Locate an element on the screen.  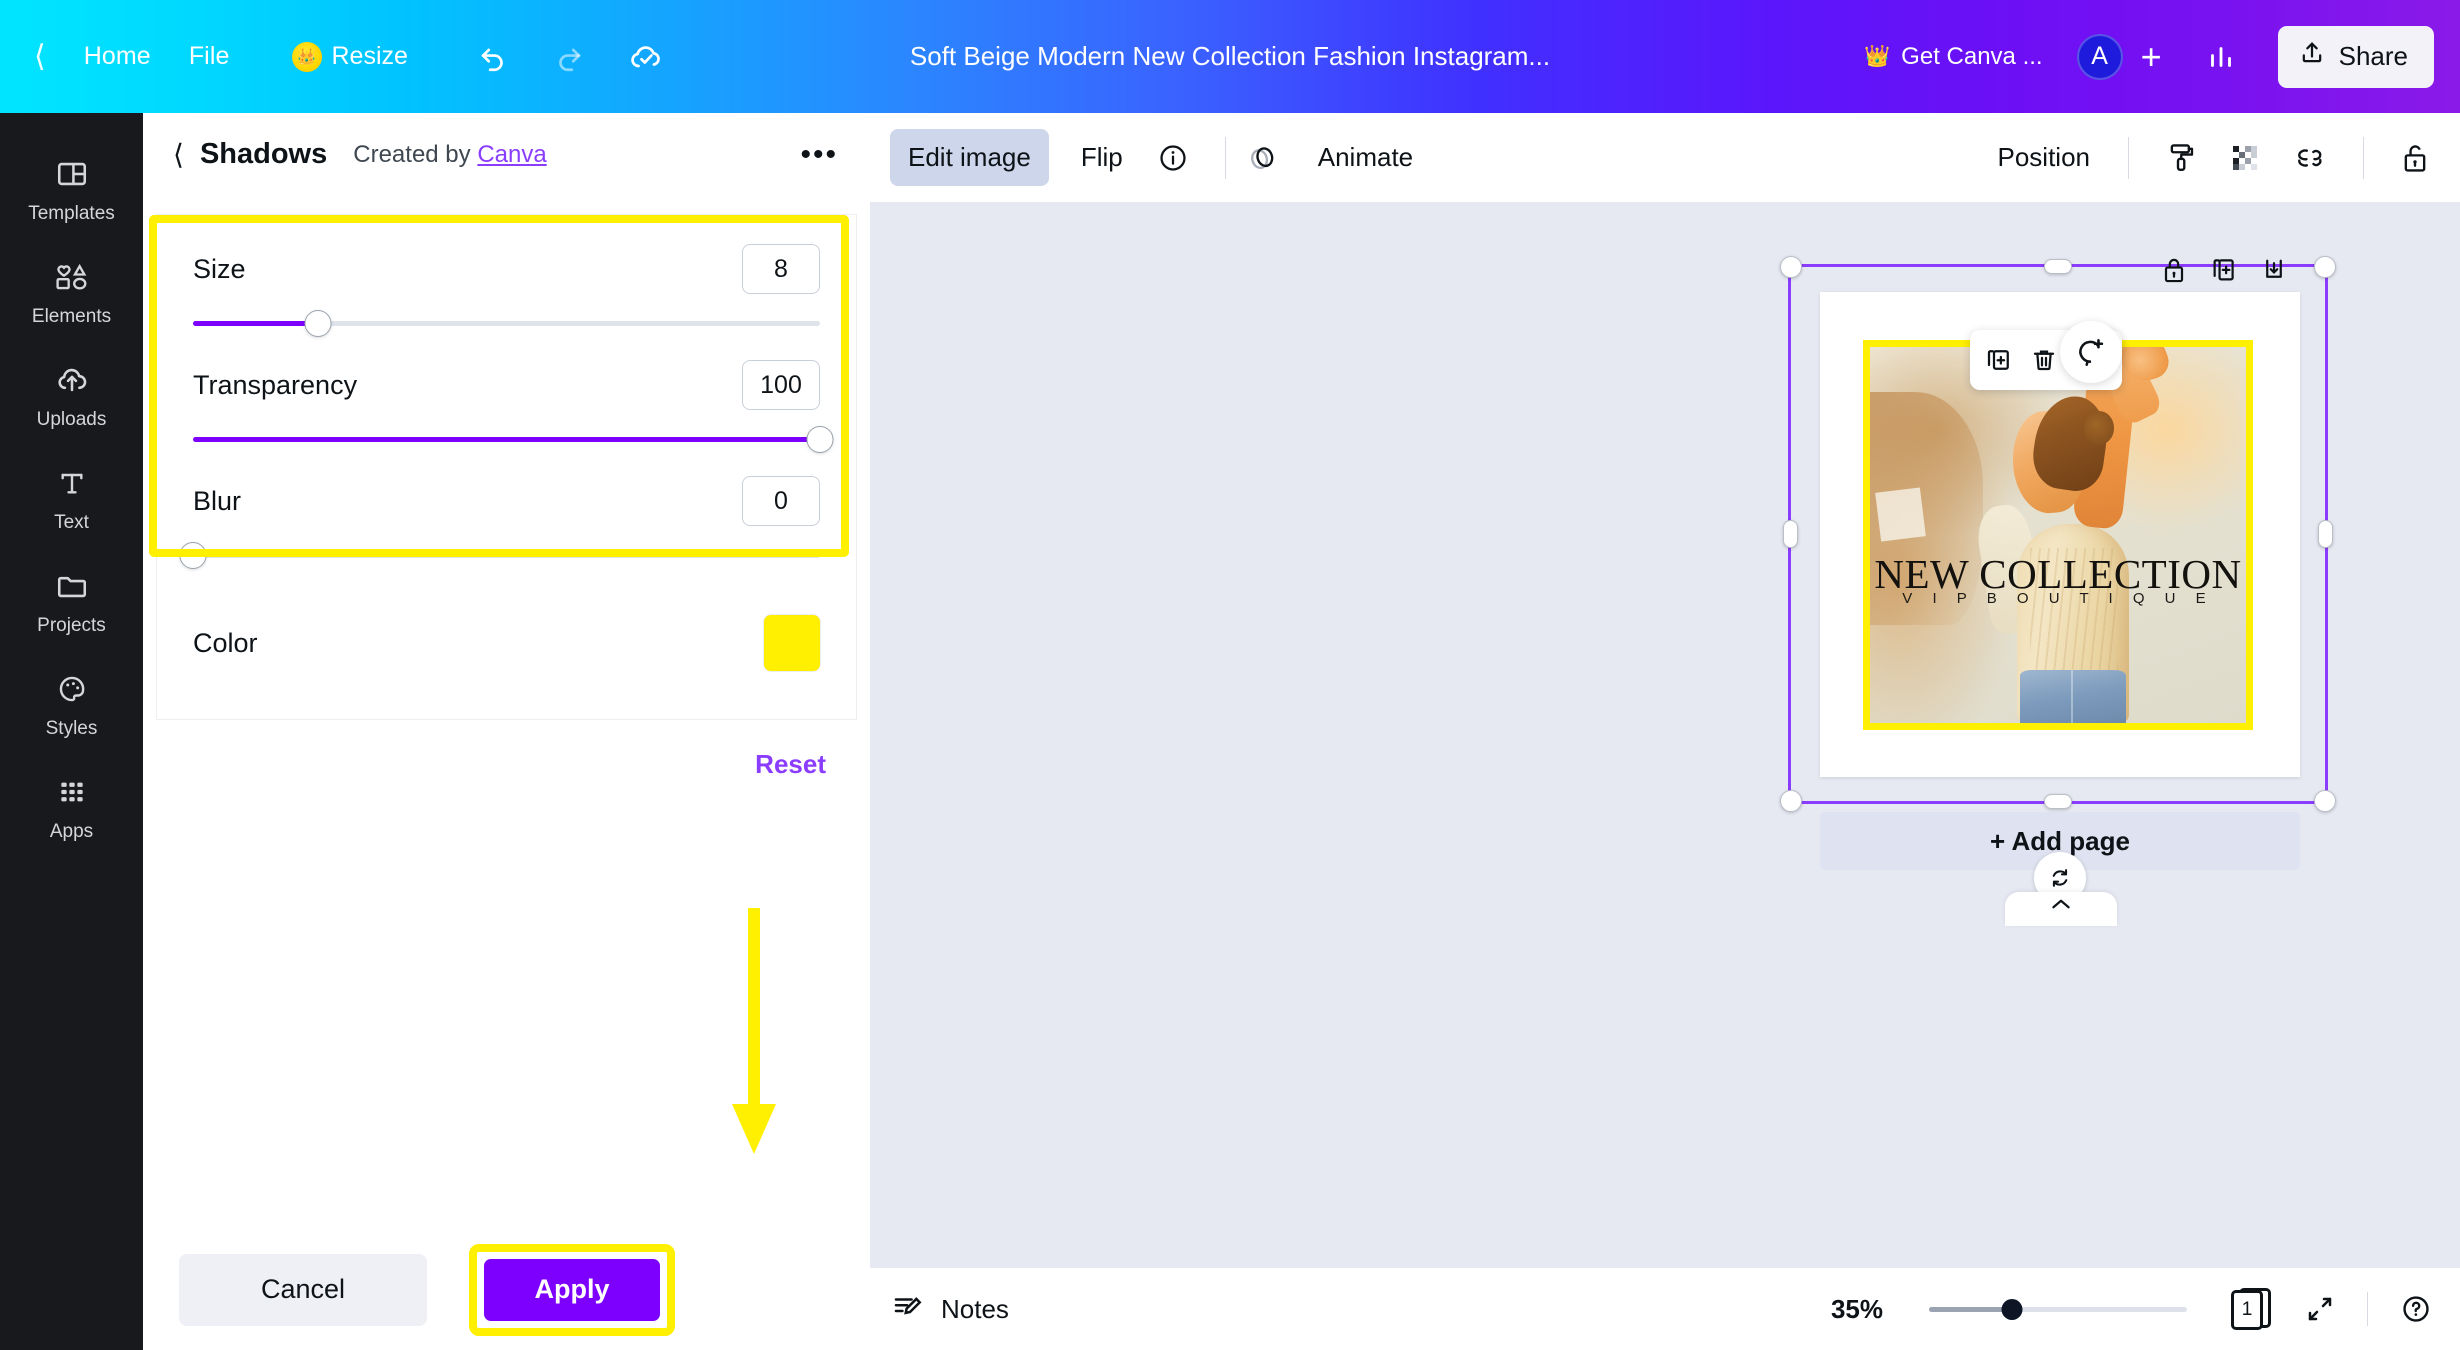
more-options-icon: ••• is located at coordinates (819, 154).